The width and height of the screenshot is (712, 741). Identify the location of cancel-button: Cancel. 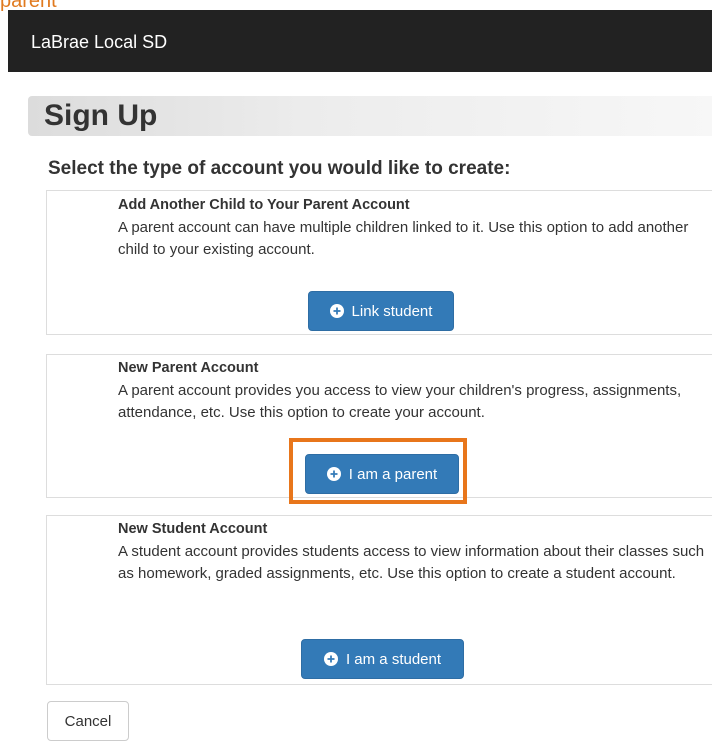
(88, 721).